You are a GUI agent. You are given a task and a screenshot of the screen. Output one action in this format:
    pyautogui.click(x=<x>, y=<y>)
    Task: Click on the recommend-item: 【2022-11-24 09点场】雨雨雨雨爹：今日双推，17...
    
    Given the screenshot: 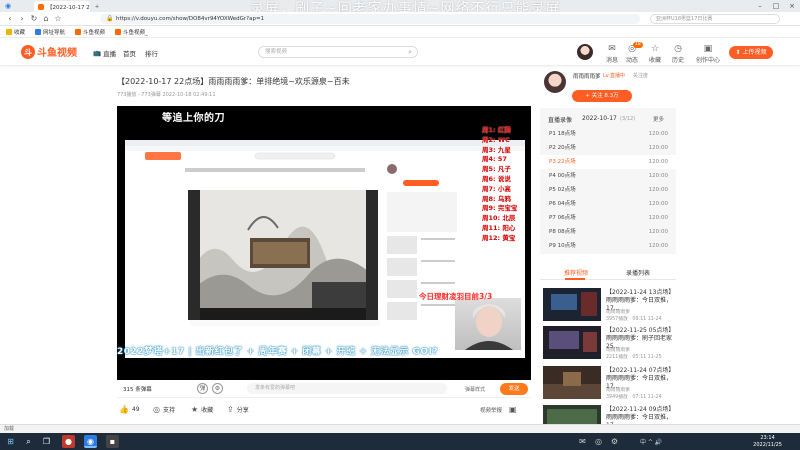 What is the action you would take?
    pyautogui.click(x=608, y=415)
    